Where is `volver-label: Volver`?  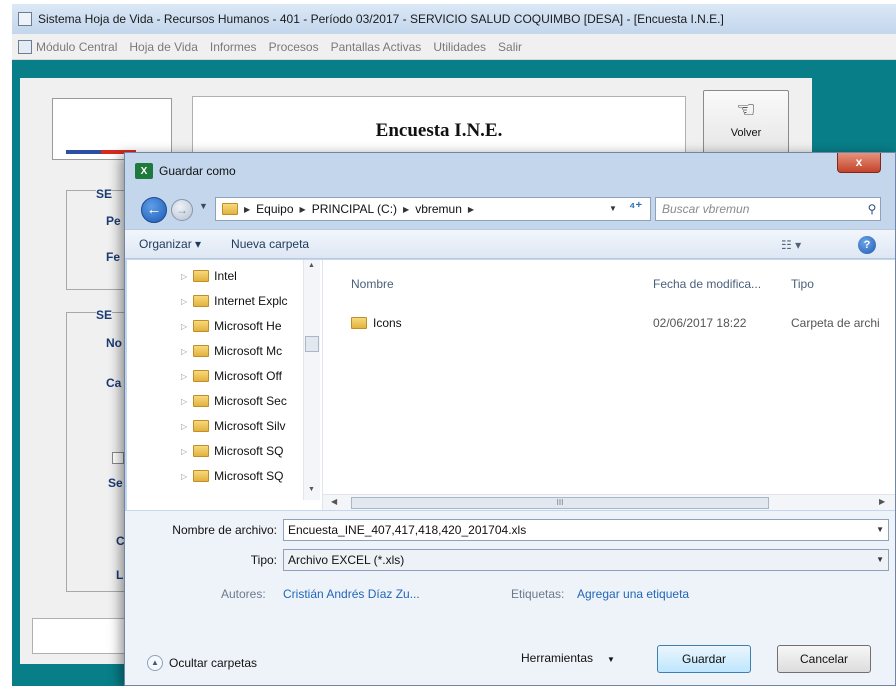
volver-label: Volver is located at coordinates (746, 133).